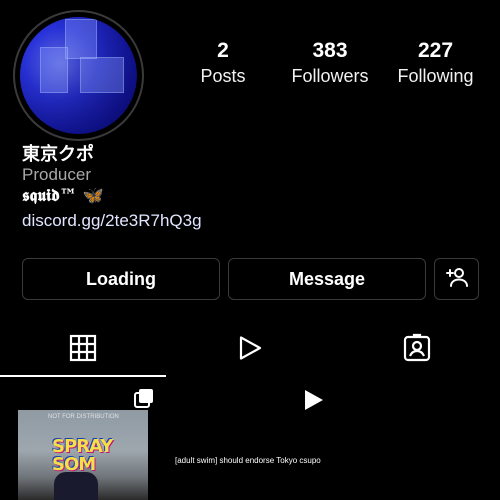  I want to click on followers-count: 383 Followers, so click(330, 63).